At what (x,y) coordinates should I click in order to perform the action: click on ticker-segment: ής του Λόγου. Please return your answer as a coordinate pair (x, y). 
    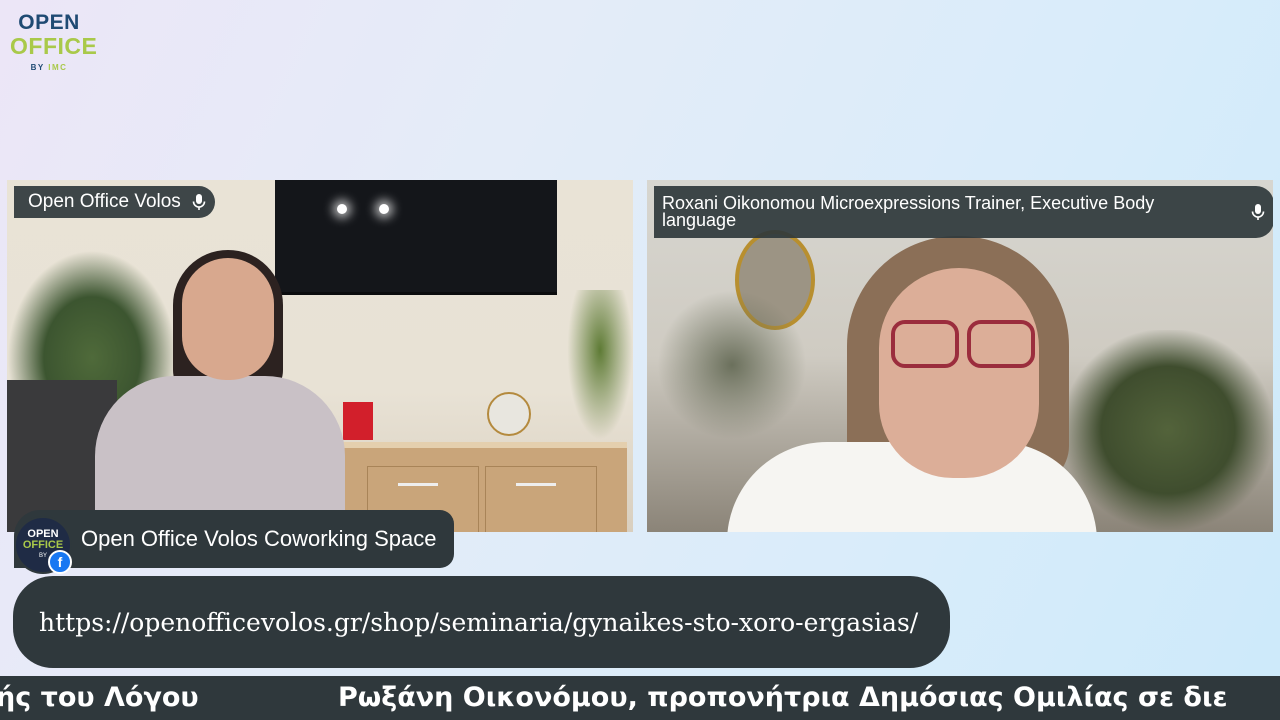
    Looking at the image, I should click on (99, 697).